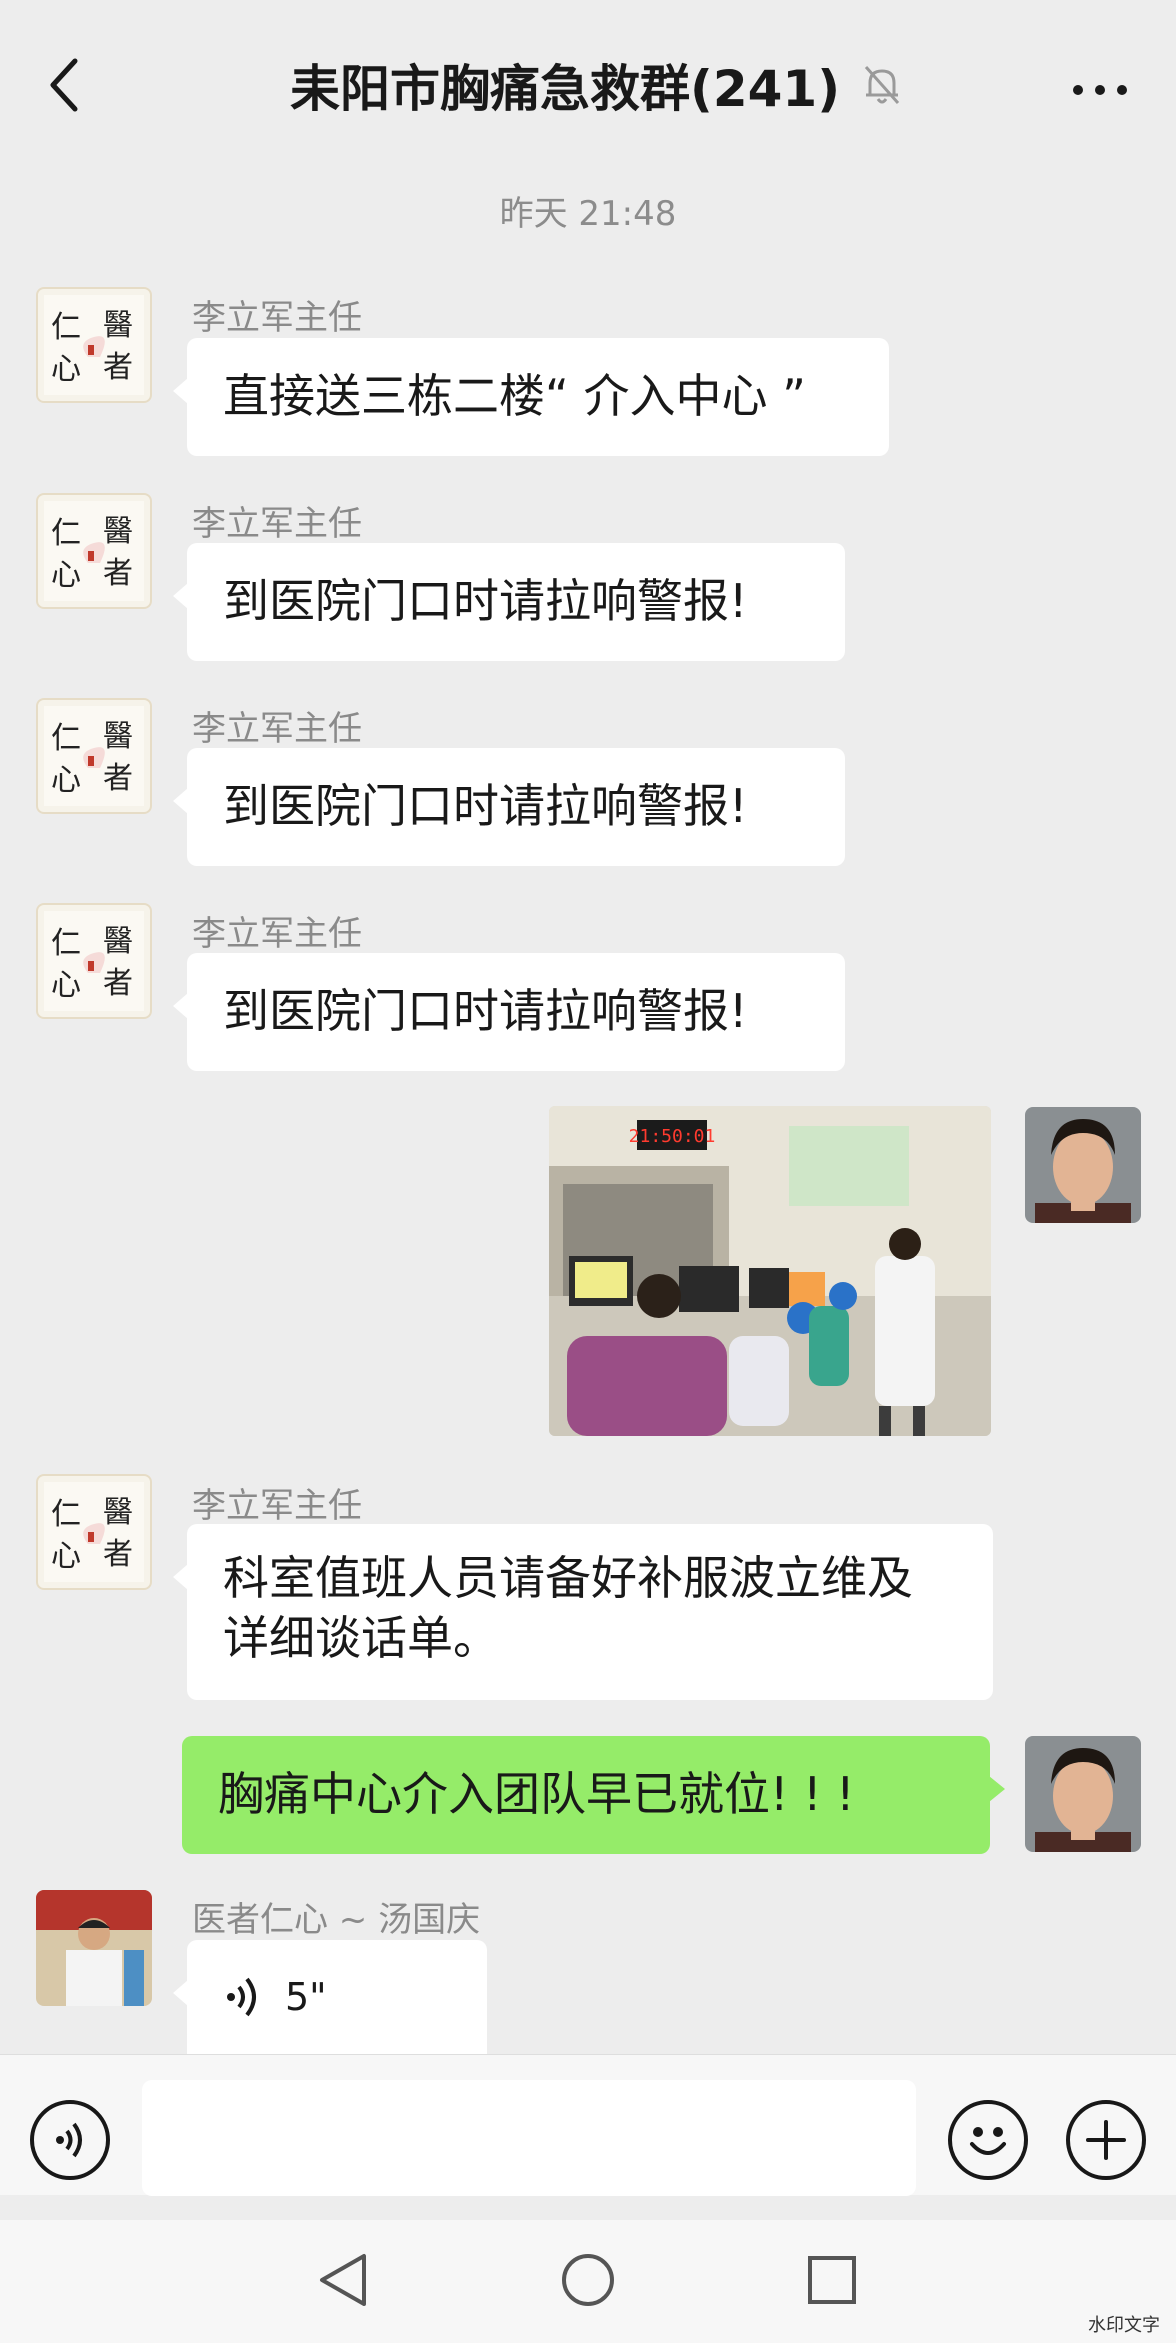 The image size is (1176, 2343). I want to click on emoji-icon, so click(988, 2141).